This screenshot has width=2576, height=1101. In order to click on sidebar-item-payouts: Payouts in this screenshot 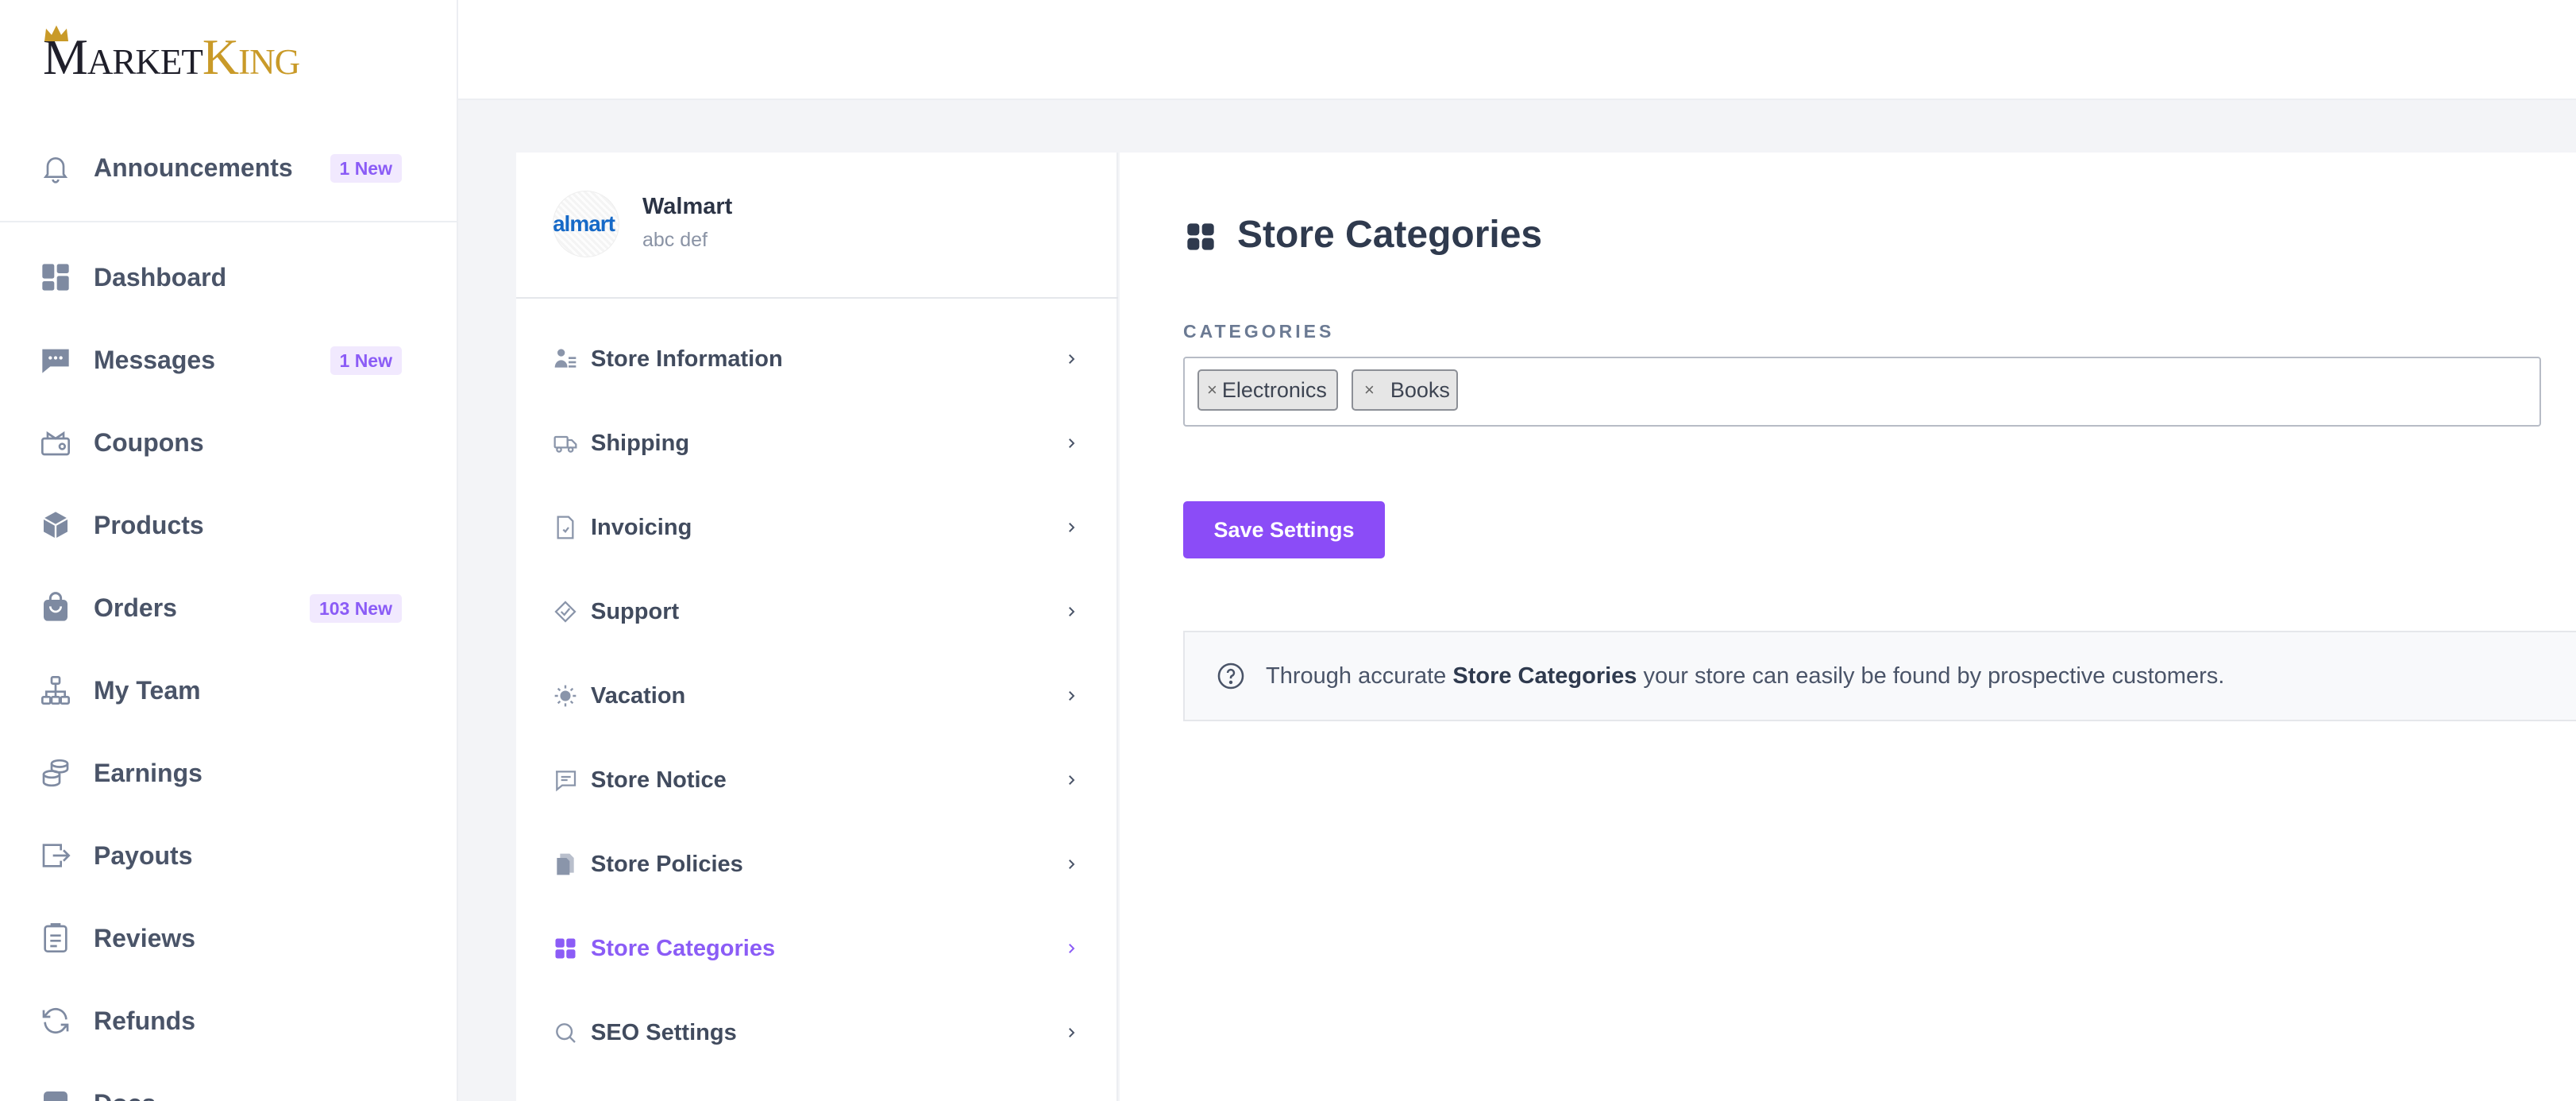, I will do `click(220, 855)`.